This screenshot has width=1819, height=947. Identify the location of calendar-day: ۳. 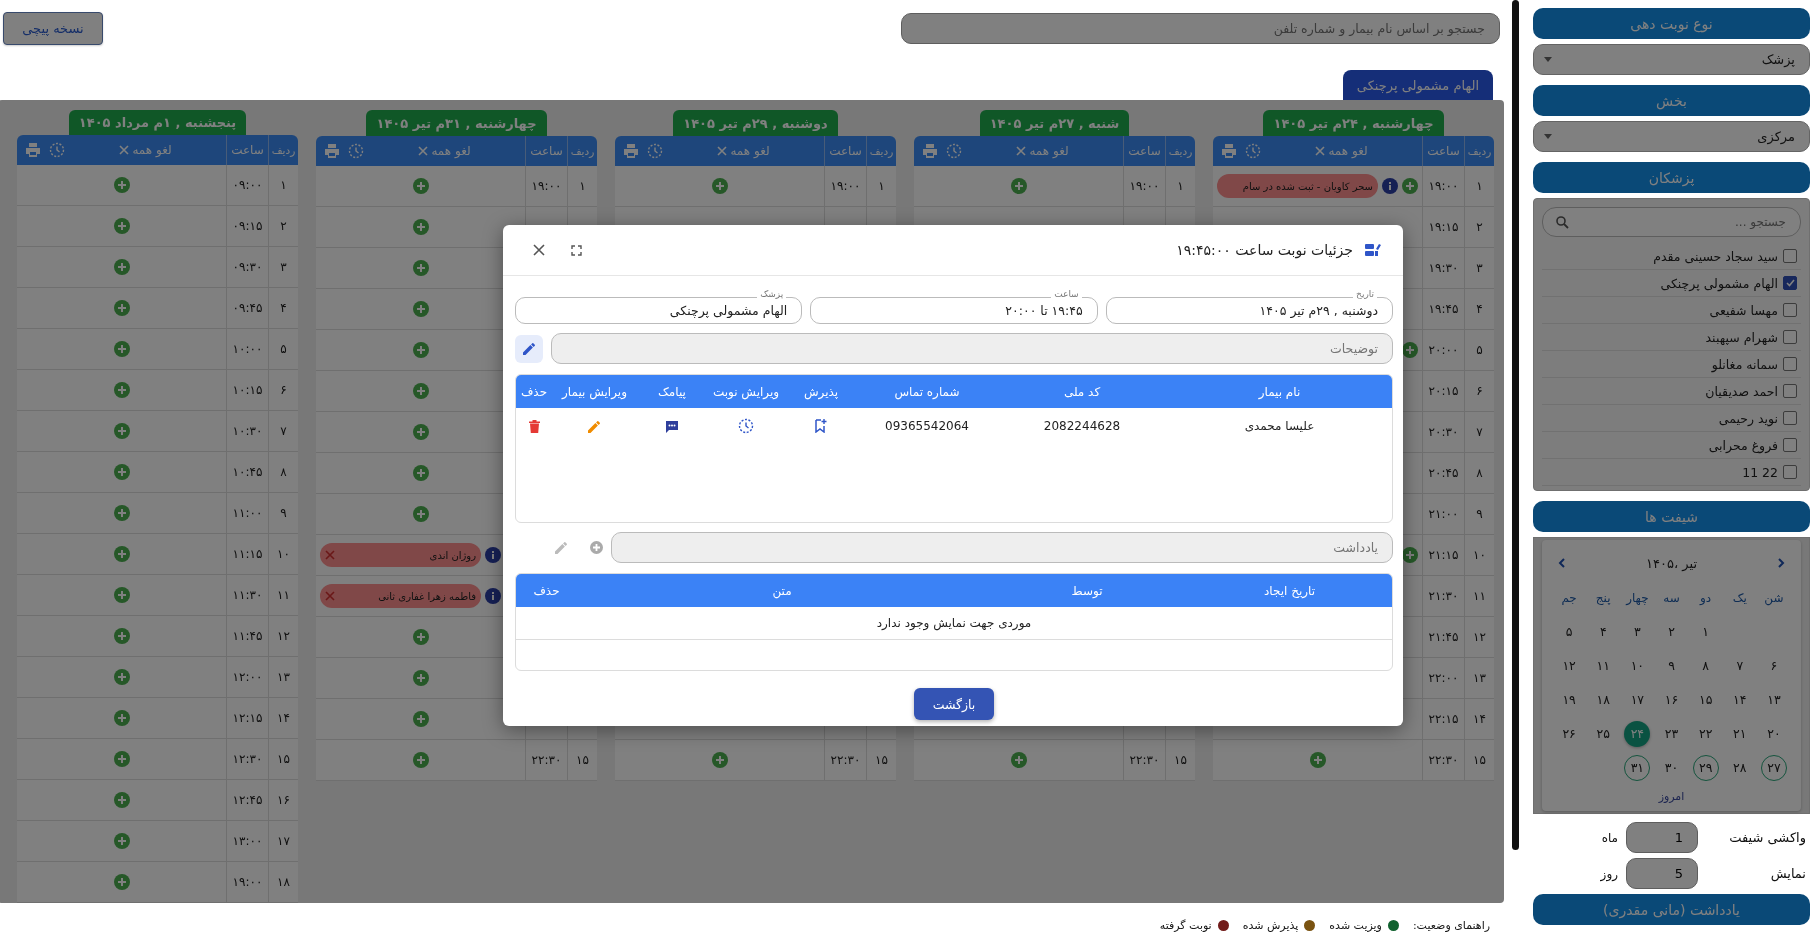
(1637, 631).